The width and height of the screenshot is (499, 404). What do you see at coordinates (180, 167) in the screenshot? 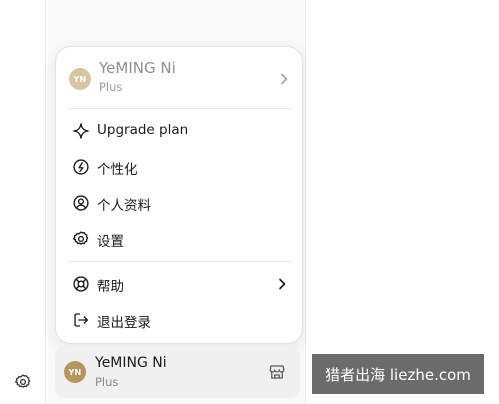
I see `menu-item-personalize: 个性化` at bounding box center [180, 167].